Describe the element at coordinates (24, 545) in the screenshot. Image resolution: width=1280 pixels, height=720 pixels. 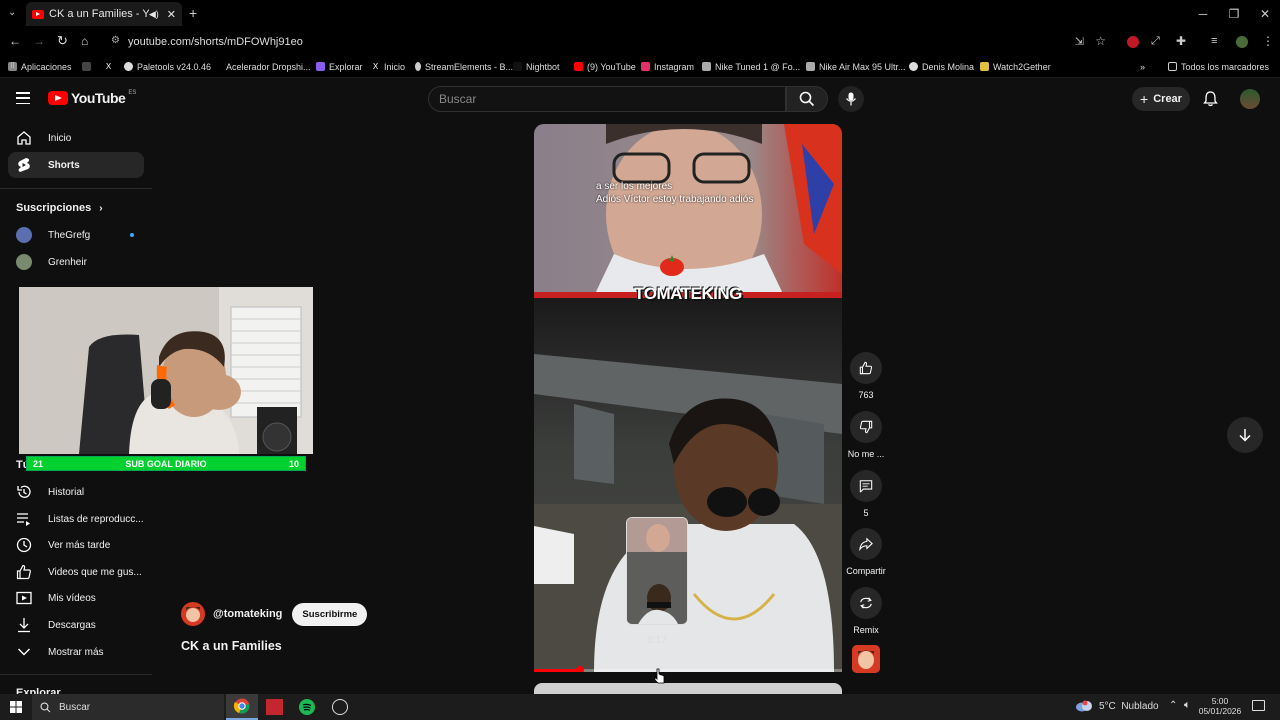
I see `clock-icon` at that location.